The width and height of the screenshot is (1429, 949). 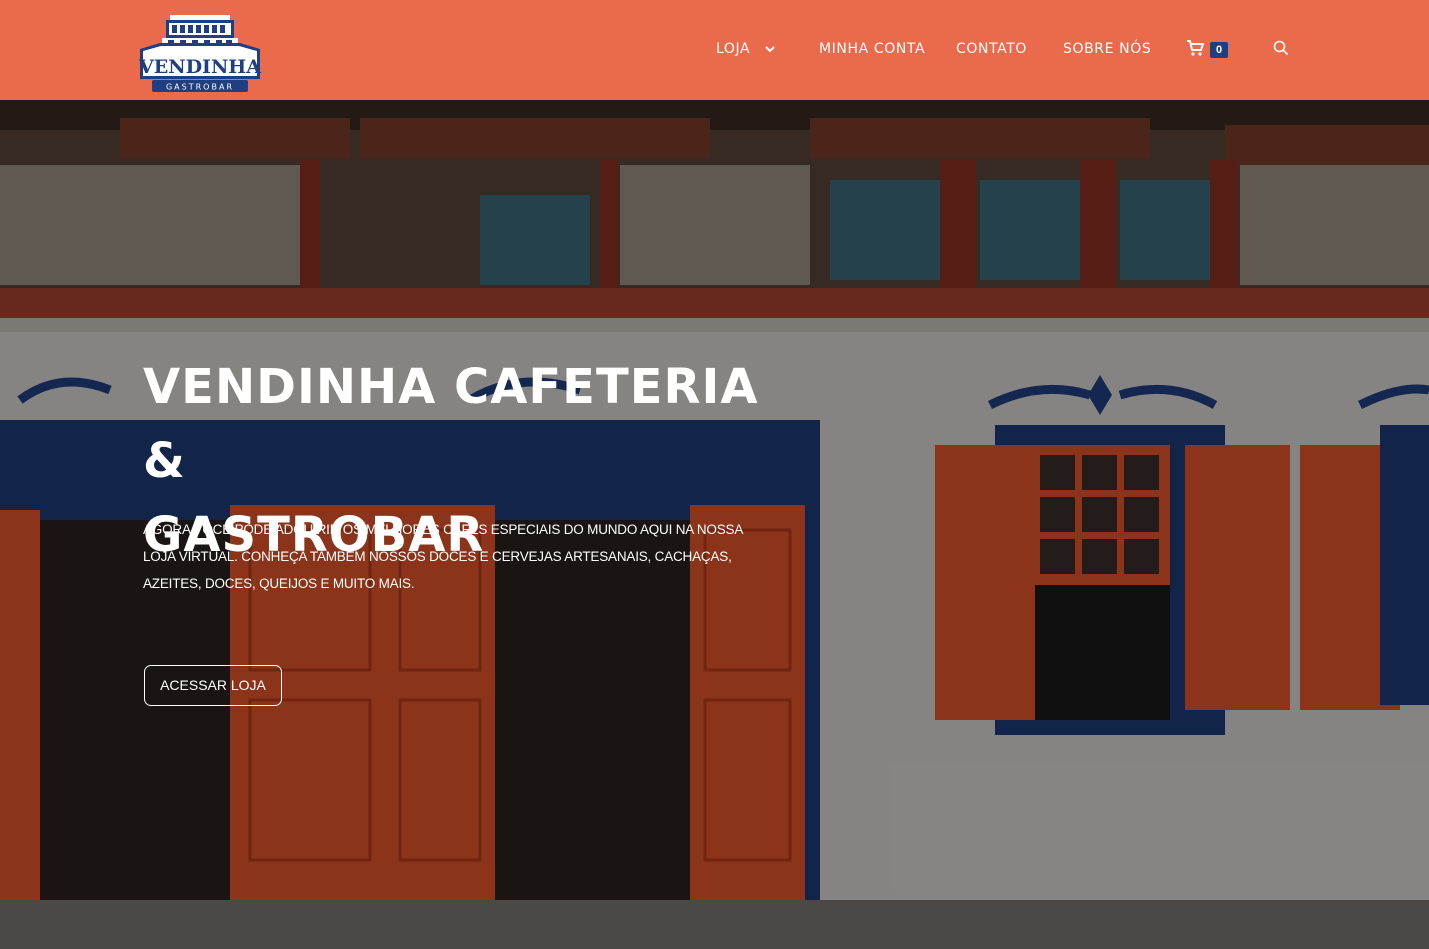 I want to click on nav-item-sobre-nos: SOBRE NÓS, so click(x=1107, y=49).